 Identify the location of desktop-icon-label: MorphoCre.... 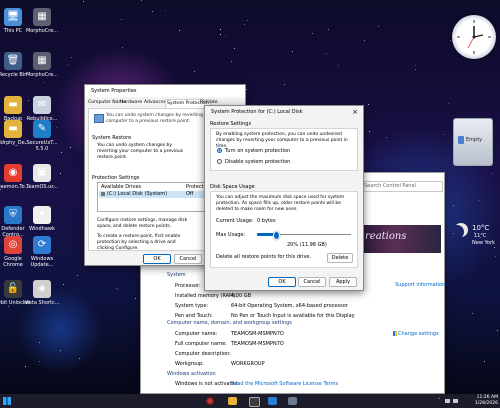
(42, 75).